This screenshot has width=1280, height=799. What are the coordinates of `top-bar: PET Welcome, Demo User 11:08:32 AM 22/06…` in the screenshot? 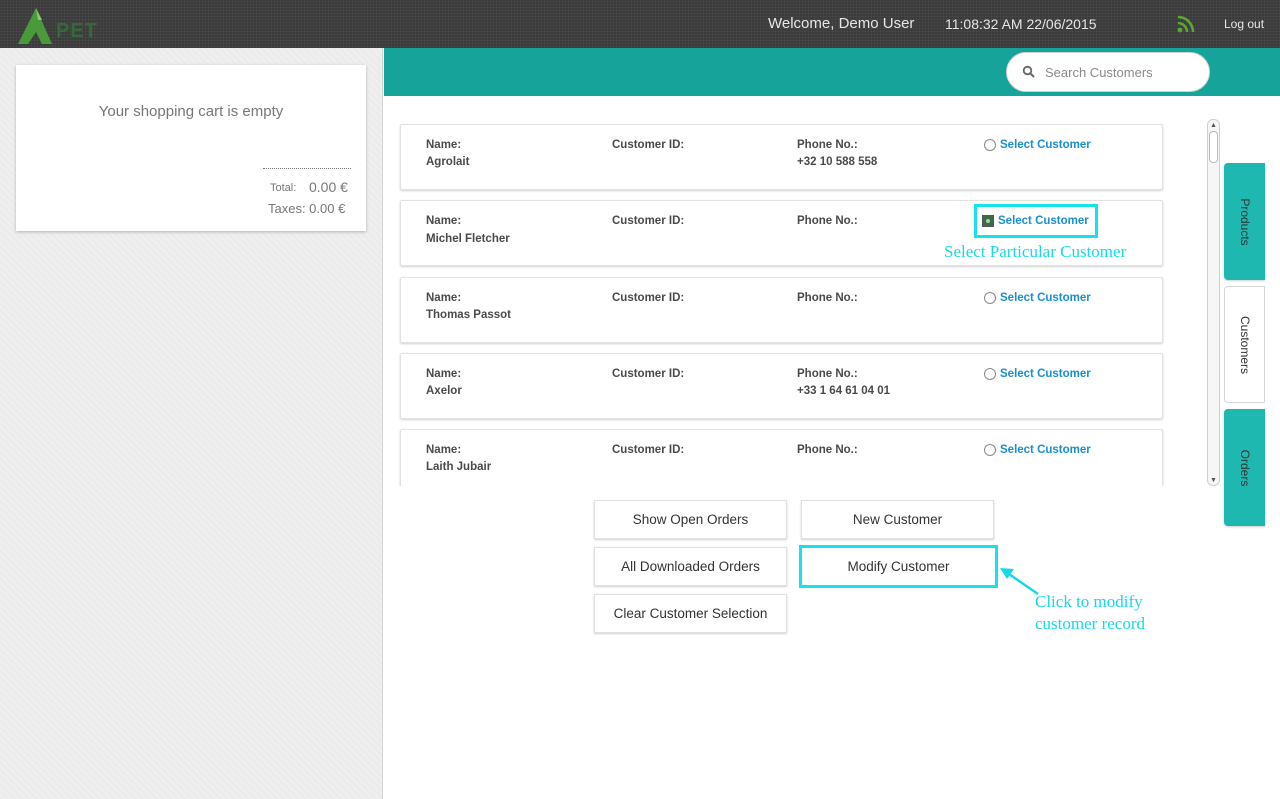 It's located at (640, 24).